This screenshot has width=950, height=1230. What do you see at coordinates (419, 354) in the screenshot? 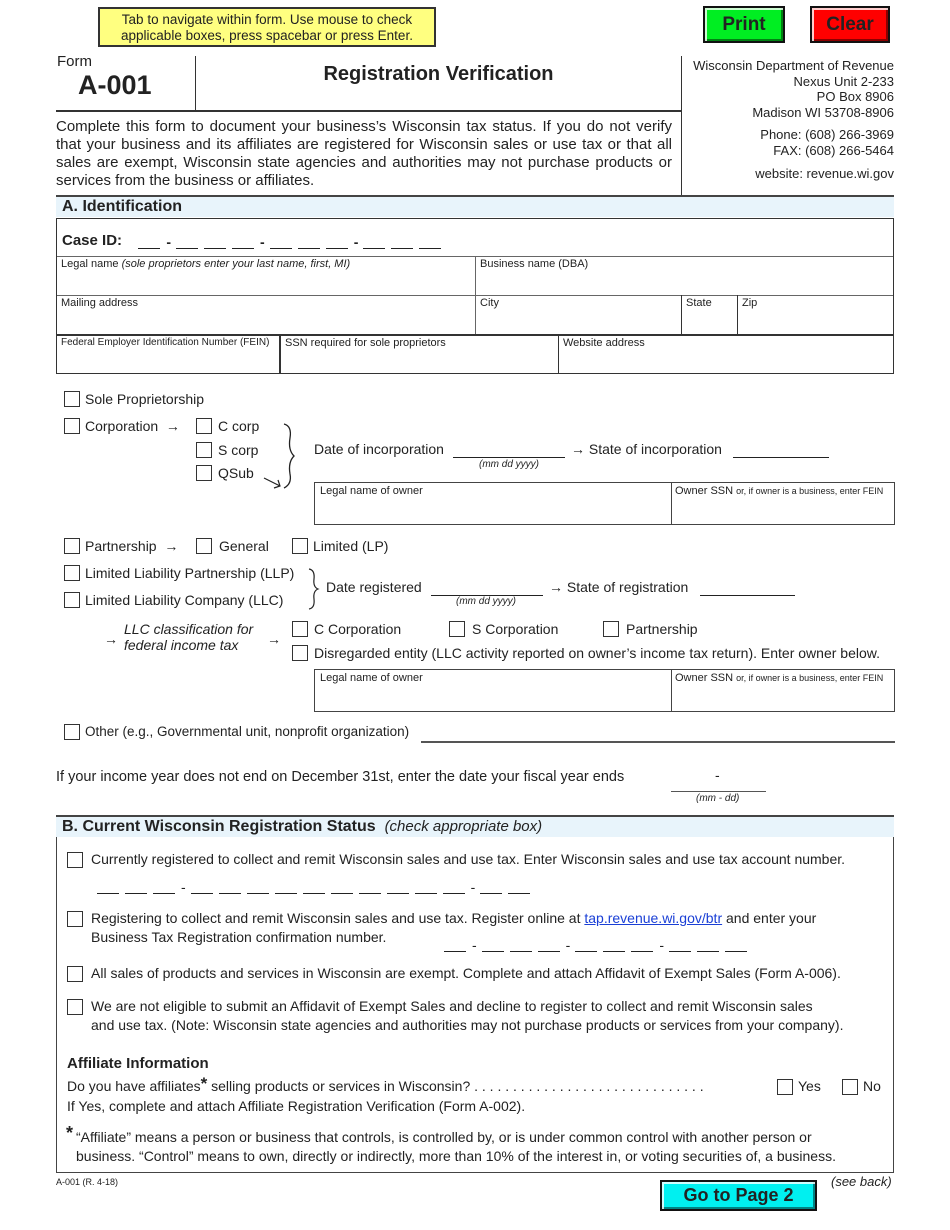
I see `ssn-field: SSN required for sole proprietors` at bounding box center [419, 354].